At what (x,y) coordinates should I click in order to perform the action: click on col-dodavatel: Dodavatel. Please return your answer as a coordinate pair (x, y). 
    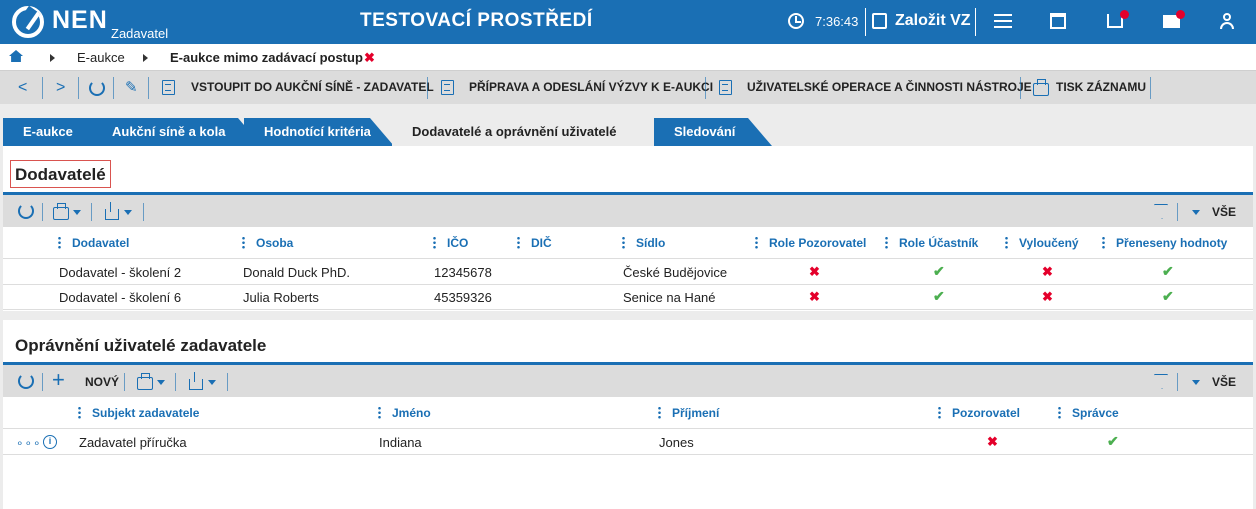
    Looking at the image, I should click on (100, 243).